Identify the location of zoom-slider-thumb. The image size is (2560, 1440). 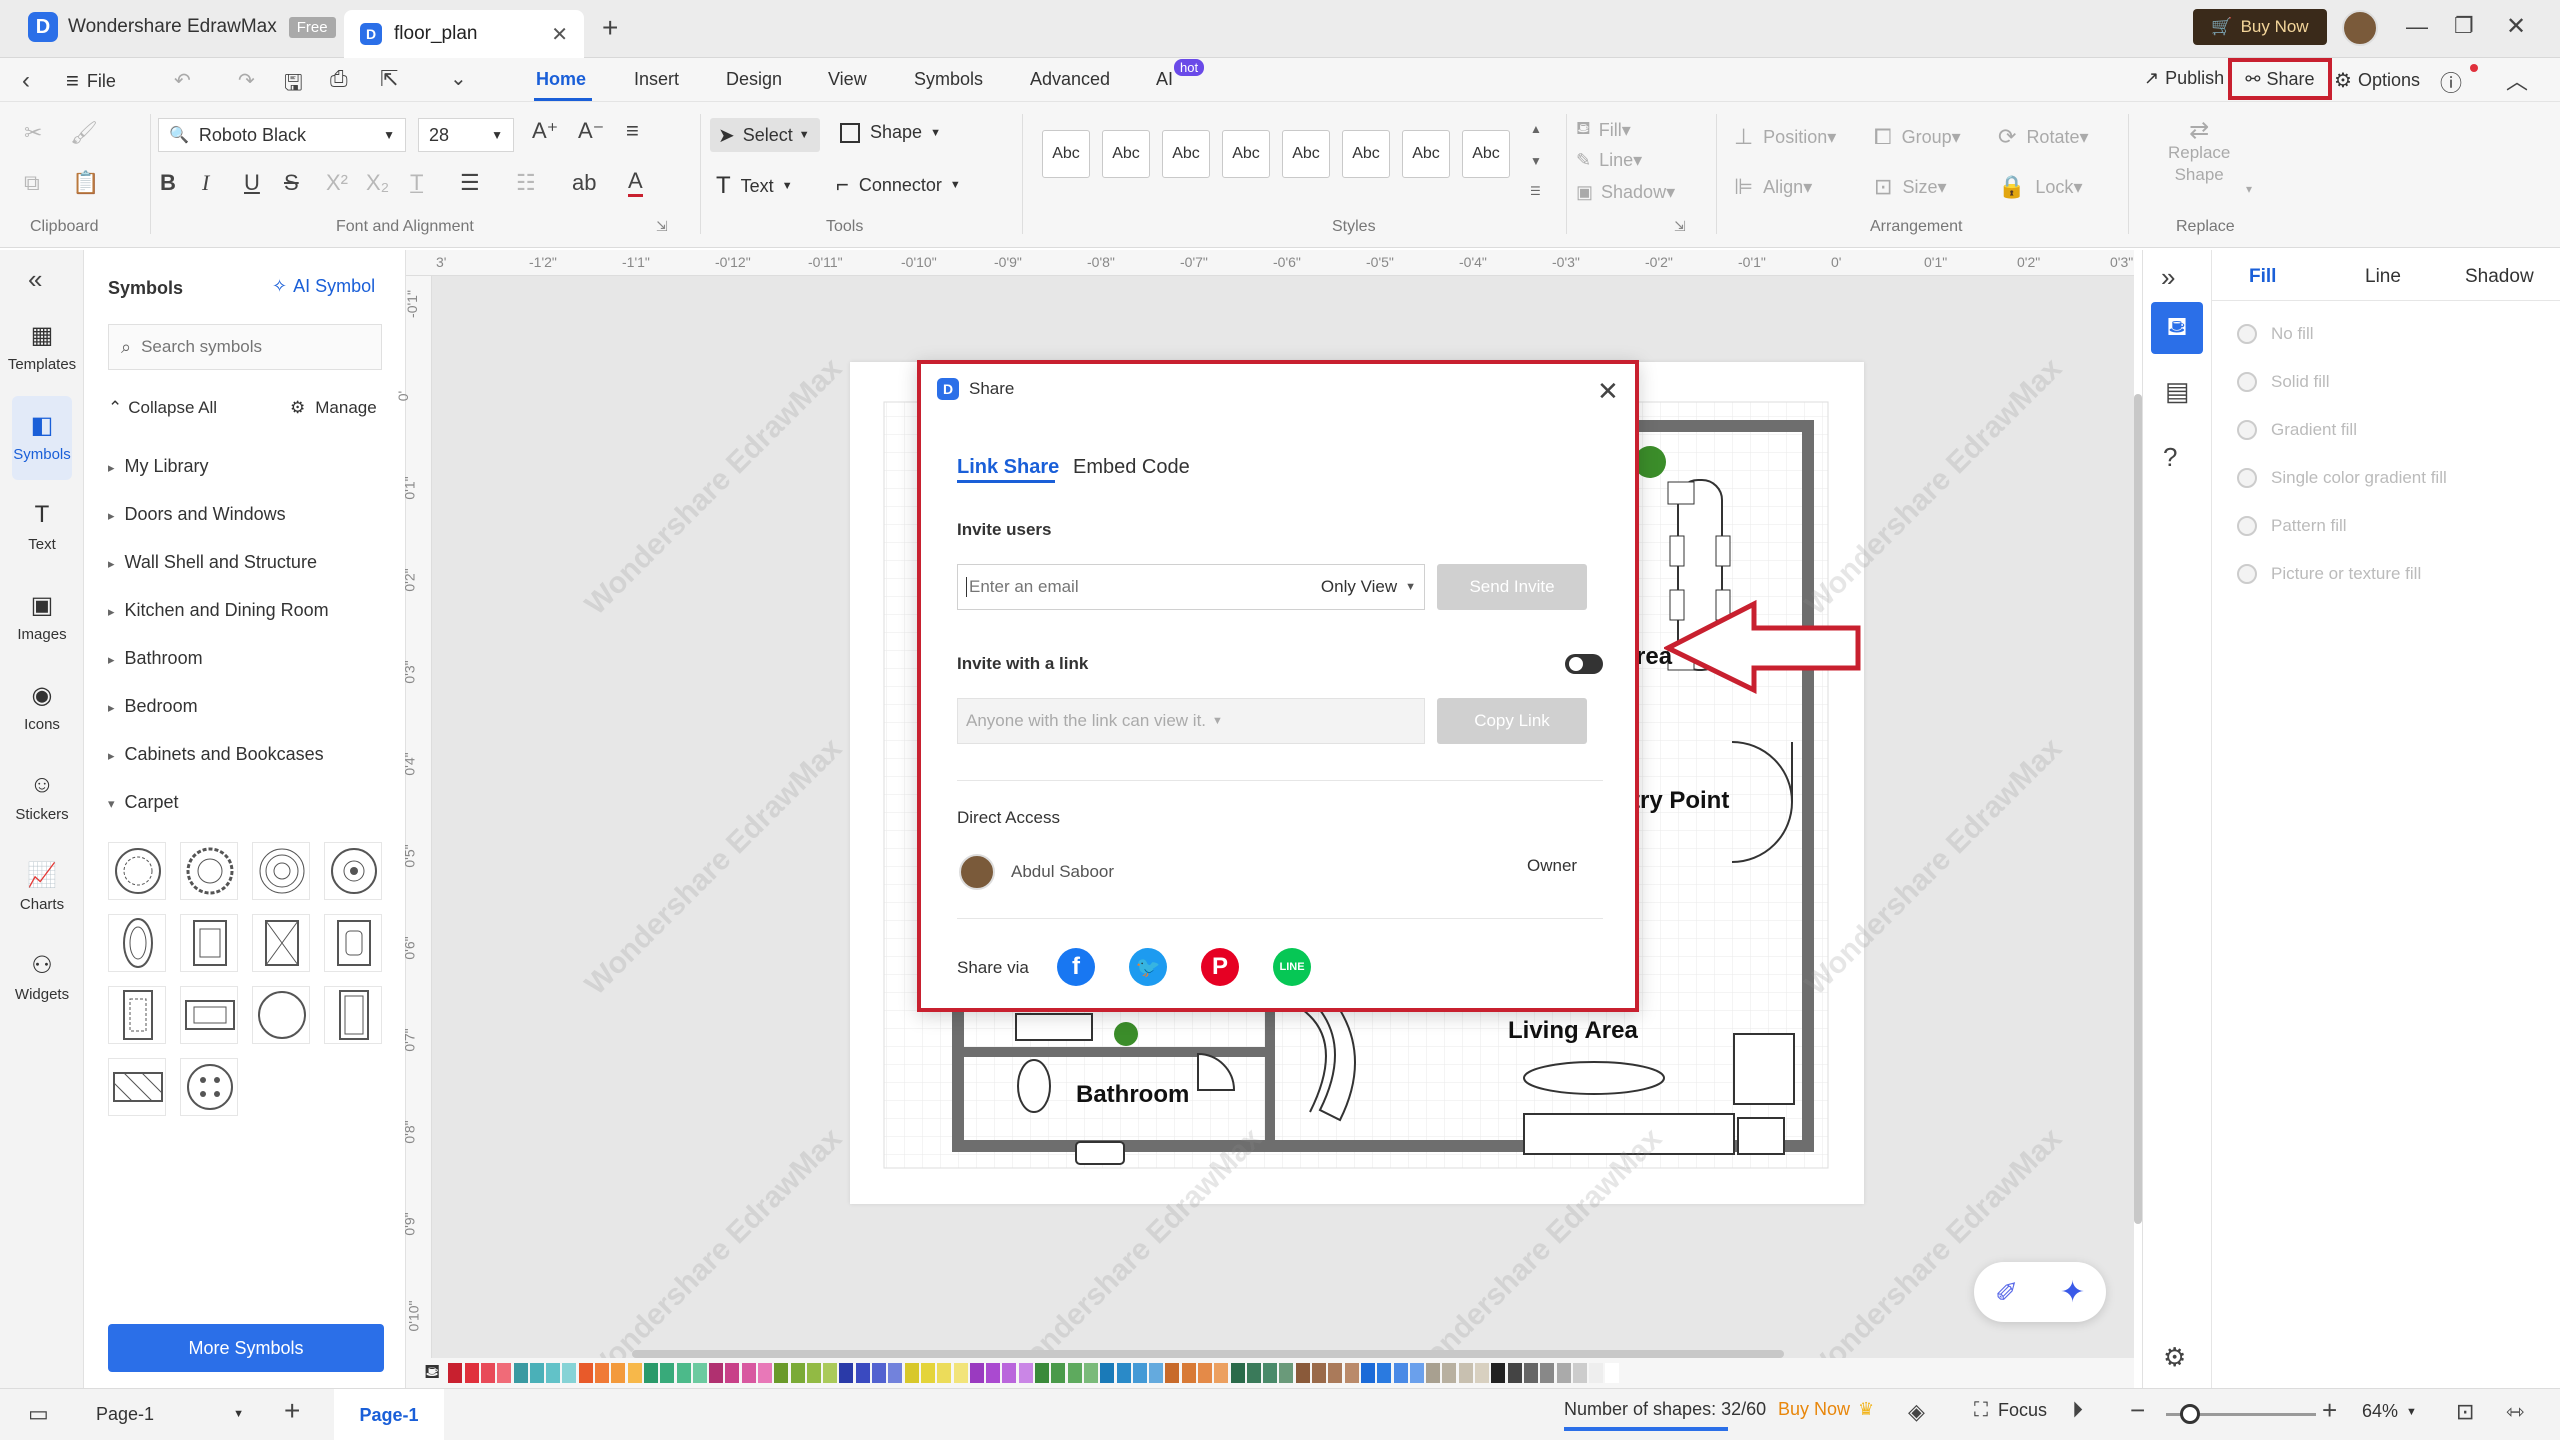
(2190, 1414).